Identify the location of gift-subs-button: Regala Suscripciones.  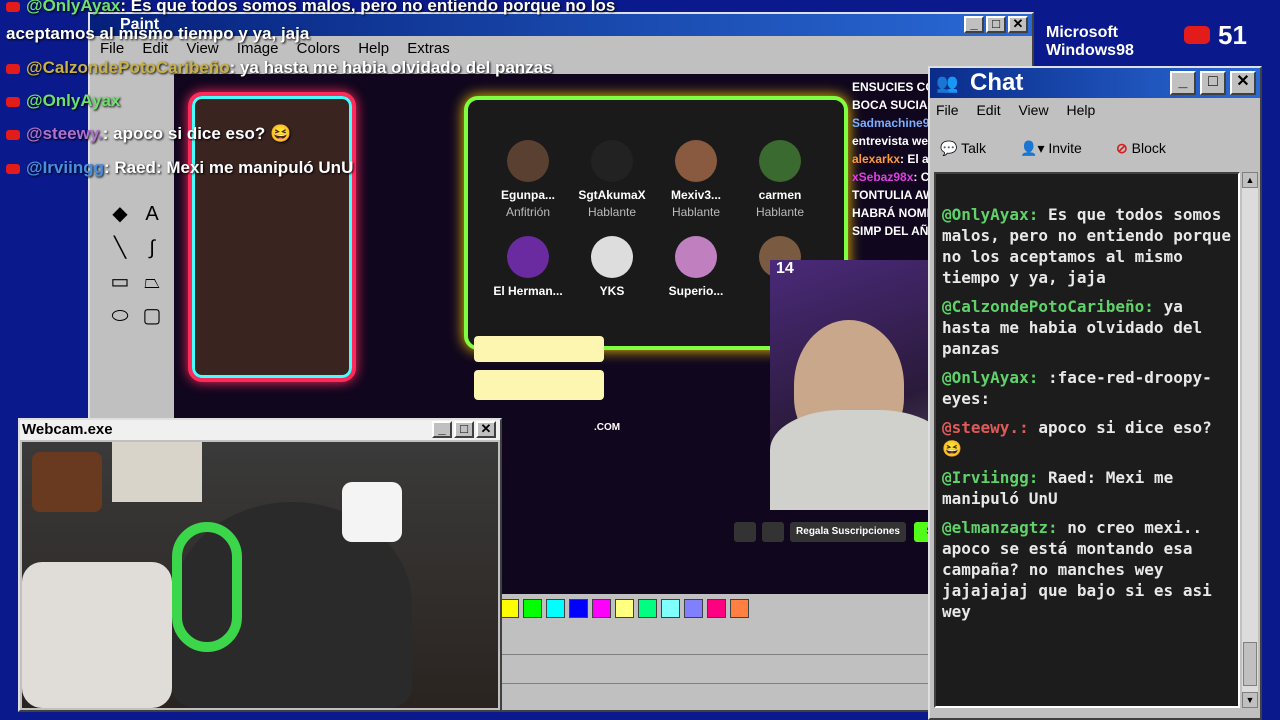
(848, 532).